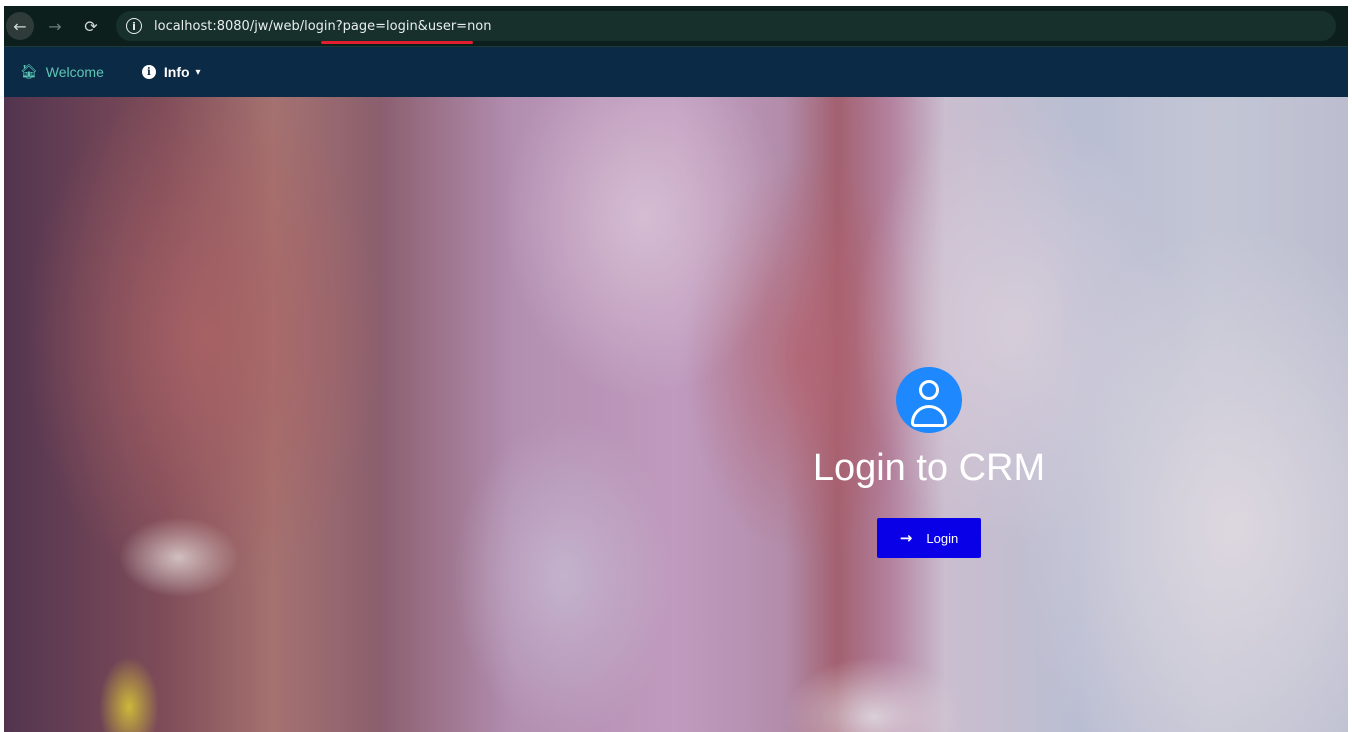  I want to click on nav-welcome-label: Welcome, so click(74, 72).